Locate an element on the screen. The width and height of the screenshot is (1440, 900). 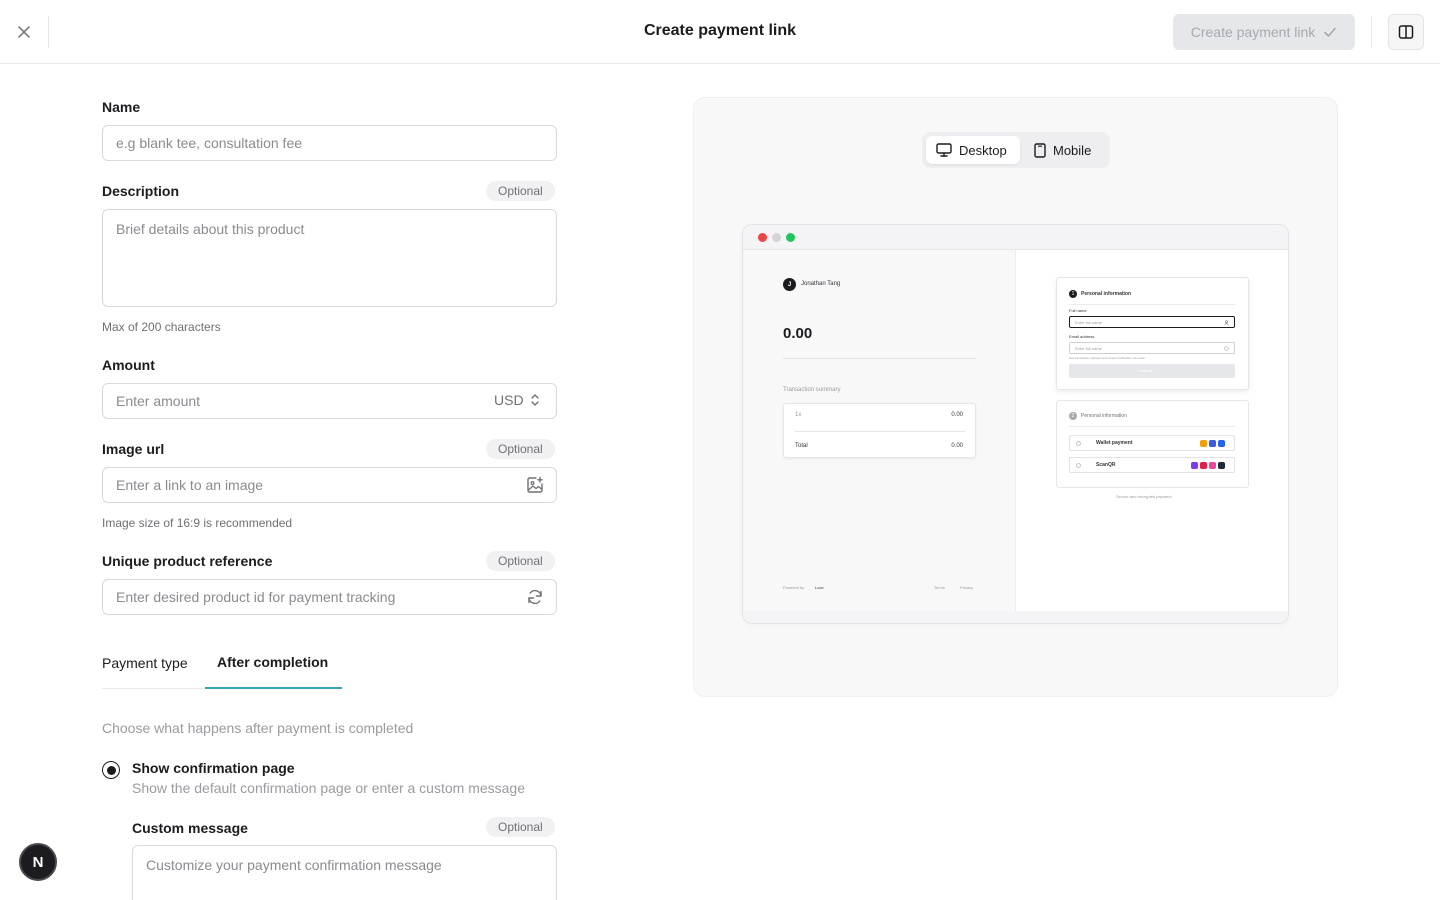
image-url-hint: Image size of 16:9 is recommended is located at coordinates (197, 523).